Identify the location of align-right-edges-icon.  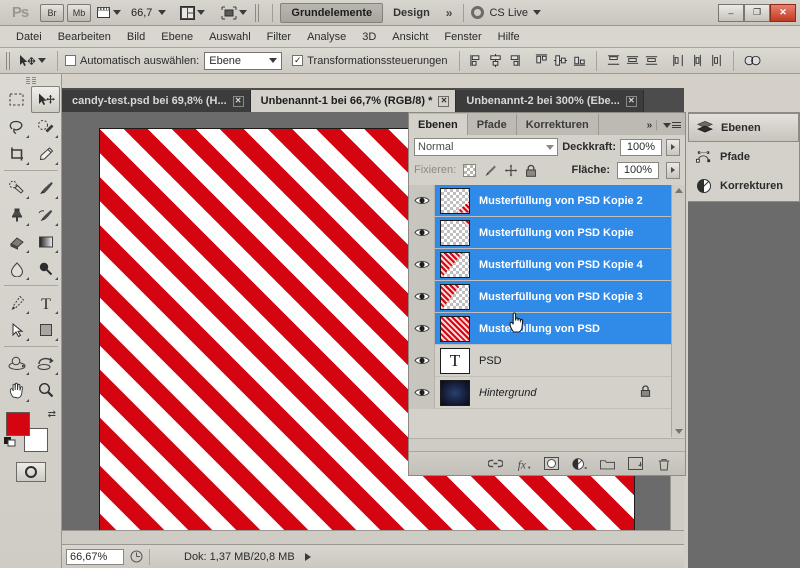
(514, 60).